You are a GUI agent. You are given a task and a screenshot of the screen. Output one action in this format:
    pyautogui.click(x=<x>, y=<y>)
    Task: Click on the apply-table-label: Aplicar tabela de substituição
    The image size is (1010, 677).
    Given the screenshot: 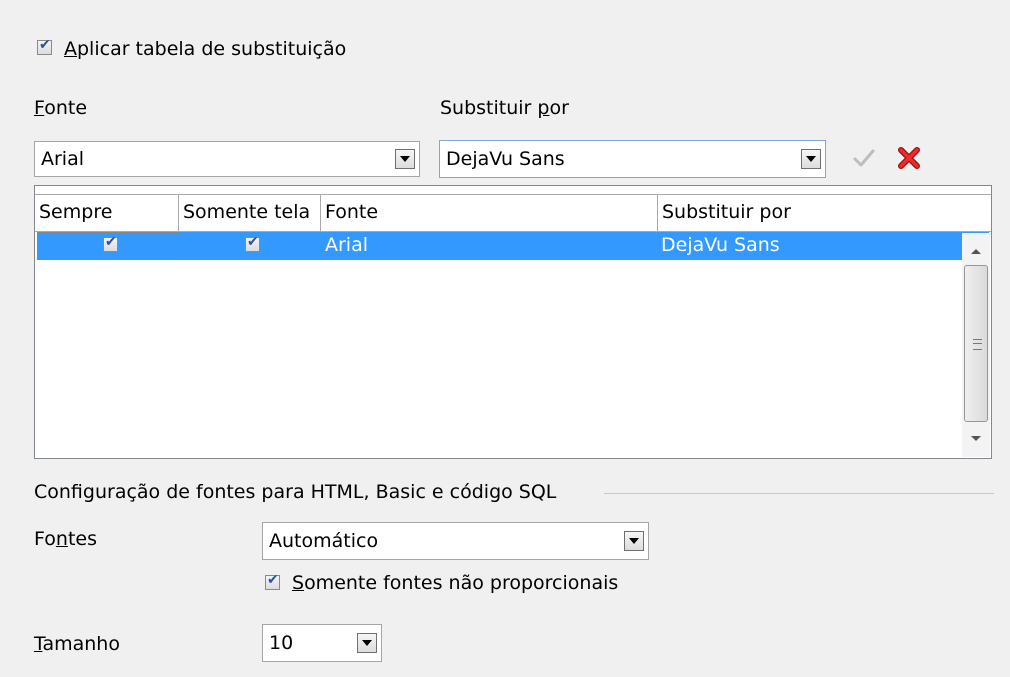 What is the action you would take?
    pyautogui.click(x=205, y=49)
    